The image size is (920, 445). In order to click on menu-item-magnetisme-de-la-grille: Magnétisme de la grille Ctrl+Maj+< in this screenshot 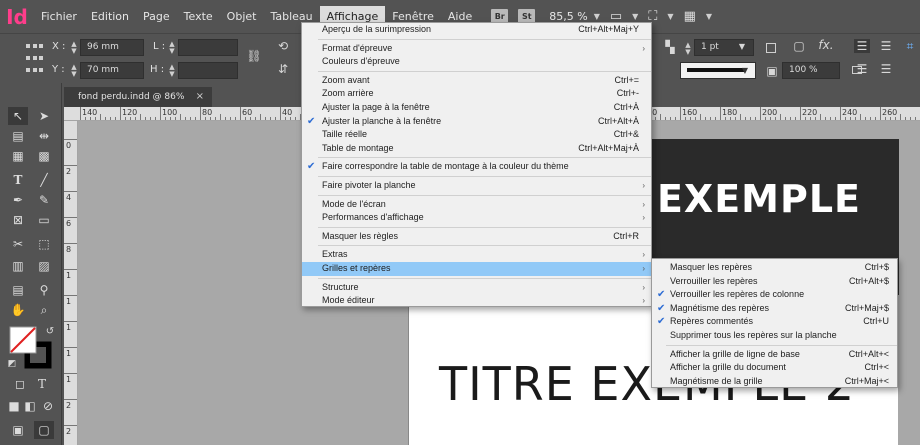, I will do `click(774, 382)`.